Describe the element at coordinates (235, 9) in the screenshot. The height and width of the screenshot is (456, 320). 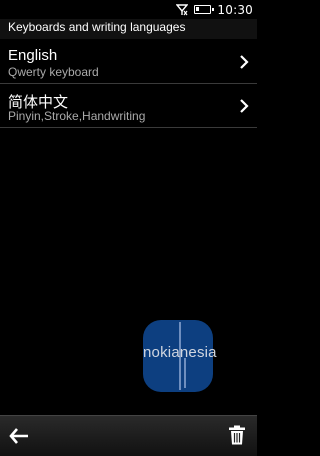
I see `status-time: 10:30` at that location.